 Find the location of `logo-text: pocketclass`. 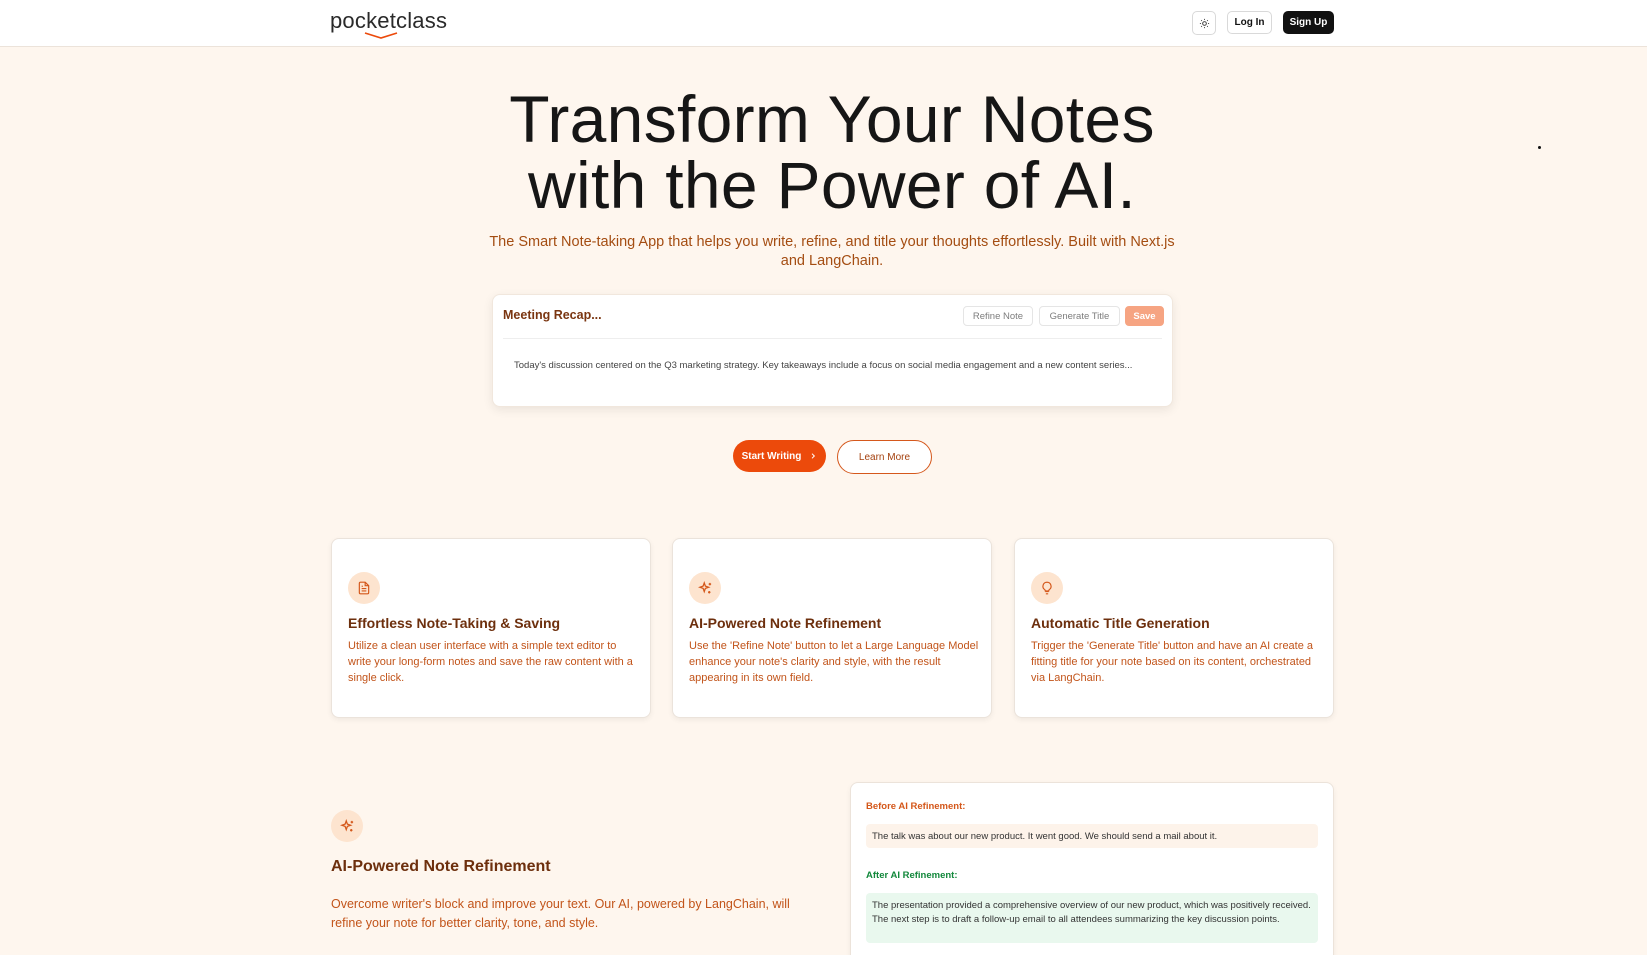

logo-text: pocketclass is located at coordinates (389, 20).